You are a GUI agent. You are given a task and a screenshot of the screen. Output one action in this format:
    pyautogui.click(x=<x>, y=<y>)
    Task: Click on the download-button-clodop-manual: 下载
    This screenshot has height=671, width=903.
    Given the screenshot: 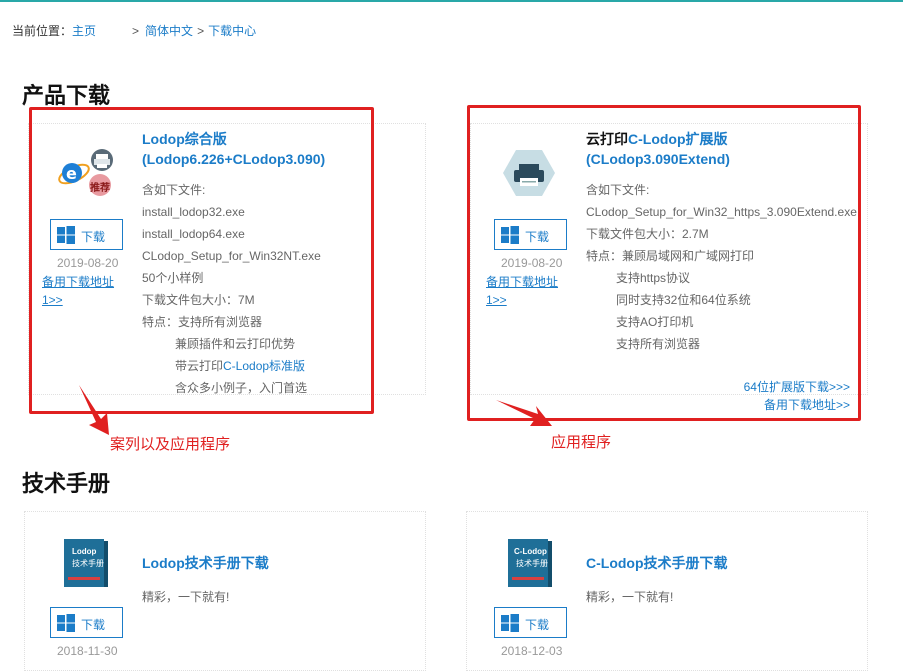 What is the action you would take?
    pyautogui.click(x=530, y=622)
    